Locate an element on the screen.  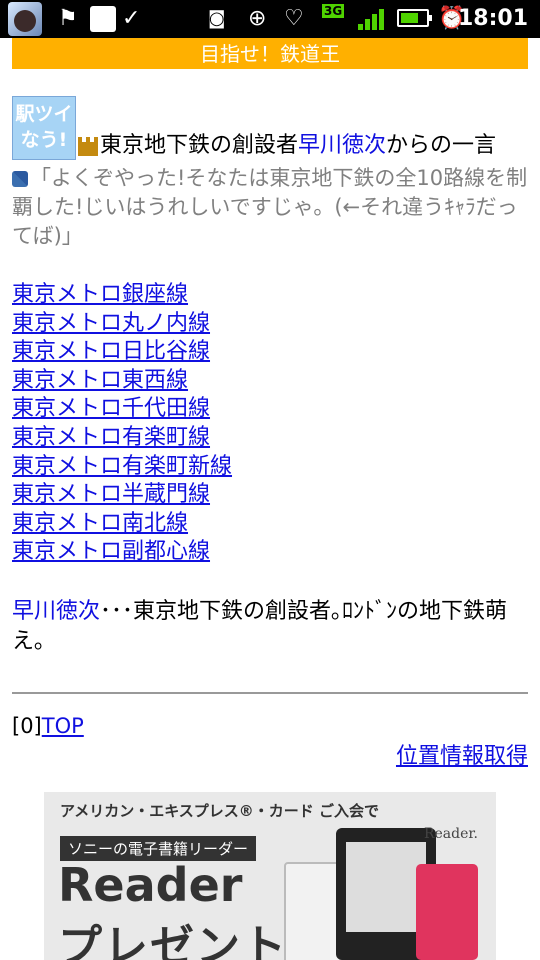
line-link-yurakucho: 東京メトロ有楽町線 is located at coordinates (270, 438).